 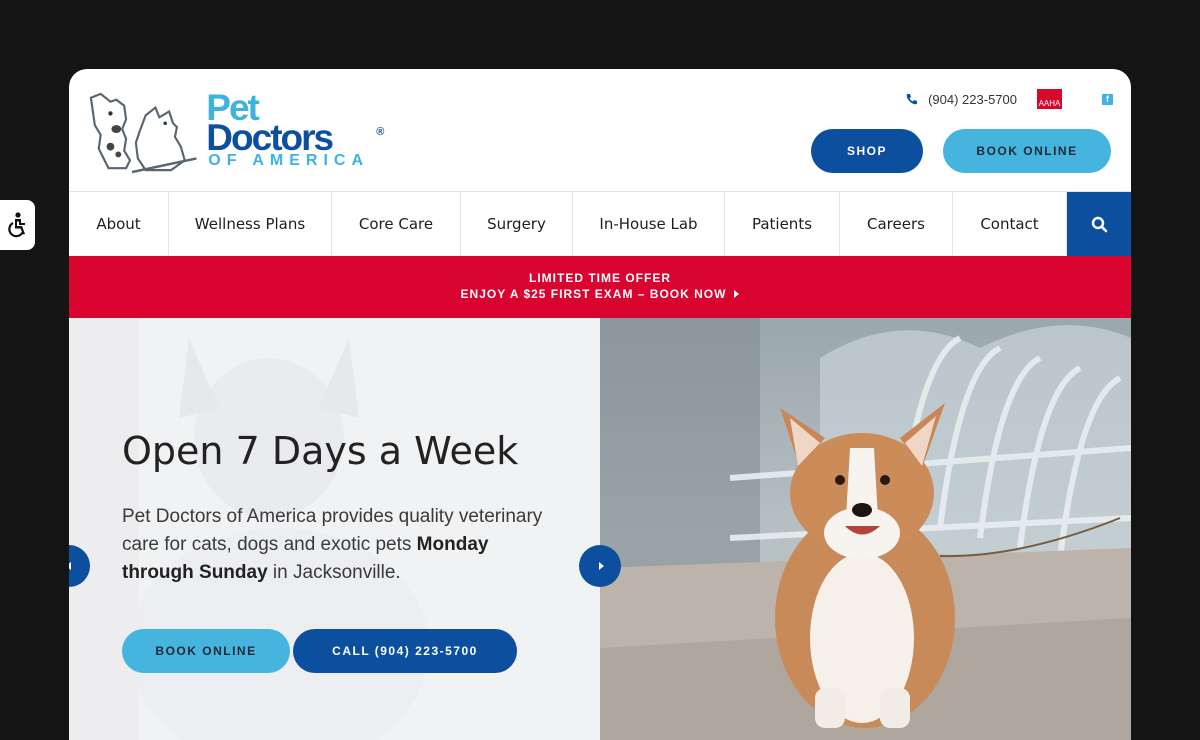 I want to click on nav-item-label: Careers, so click(x=896, y=223).